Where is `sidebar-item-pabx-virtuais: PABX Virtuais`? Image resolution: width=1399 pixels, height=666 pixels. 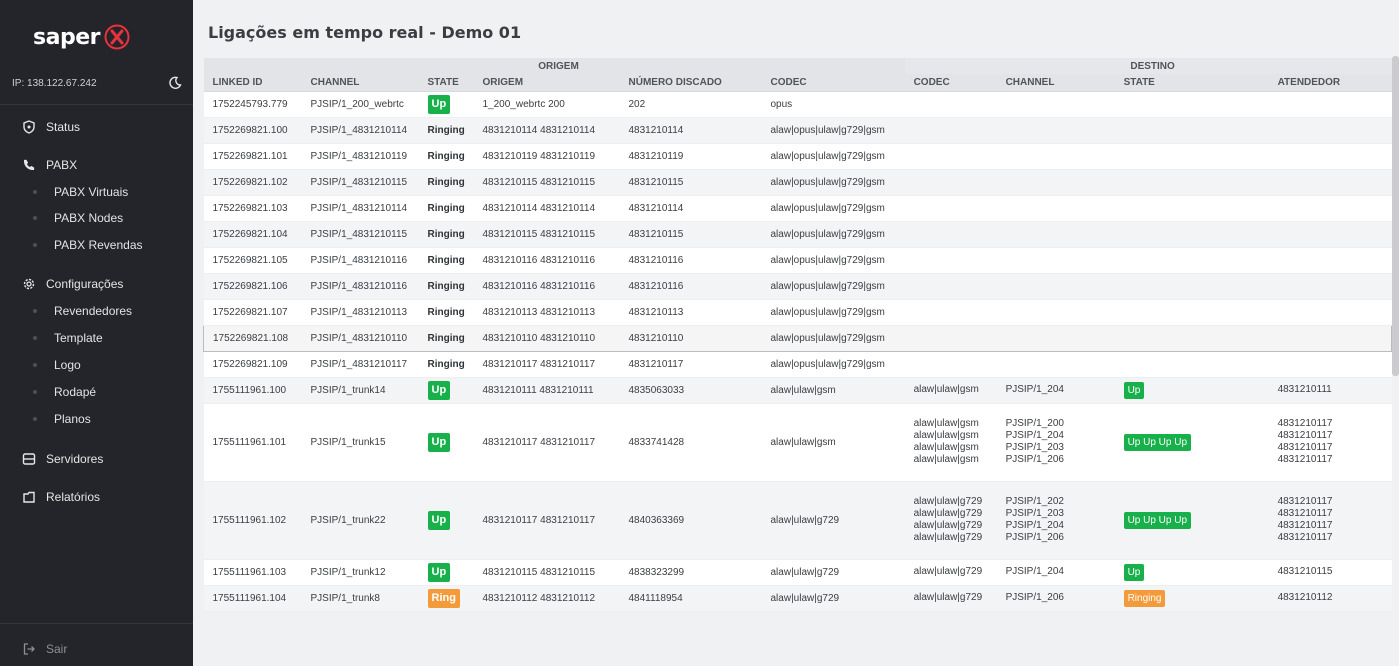 sidebar-item-pabx-virtuais: PABX Virtuais is located at coordinates (96, 192).